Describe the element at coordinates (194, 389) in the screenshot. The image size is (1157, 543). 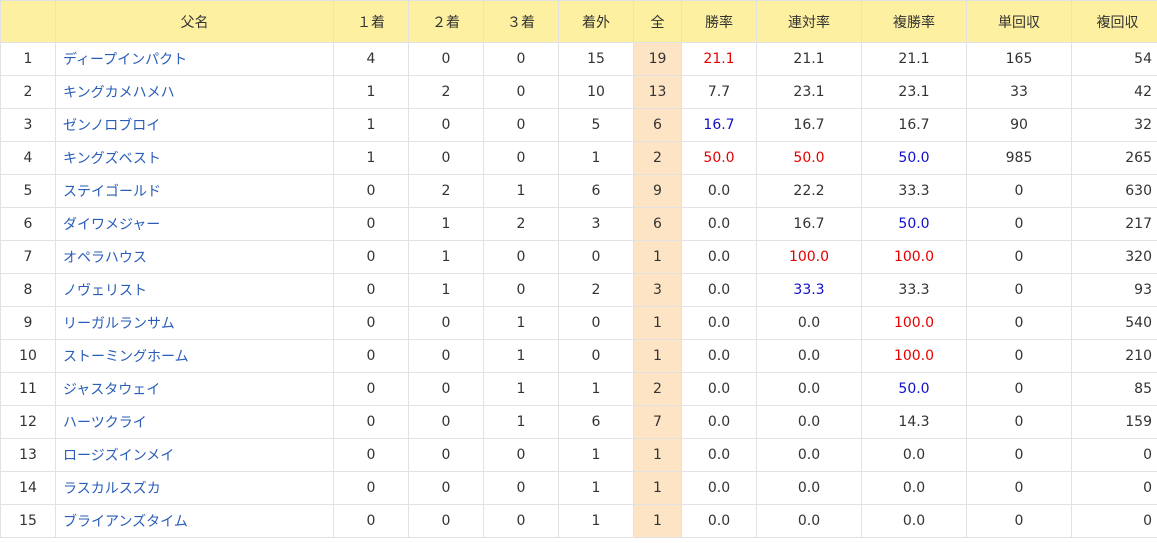
I see `sire-name-cell: ジャスタウェイ` at that location.